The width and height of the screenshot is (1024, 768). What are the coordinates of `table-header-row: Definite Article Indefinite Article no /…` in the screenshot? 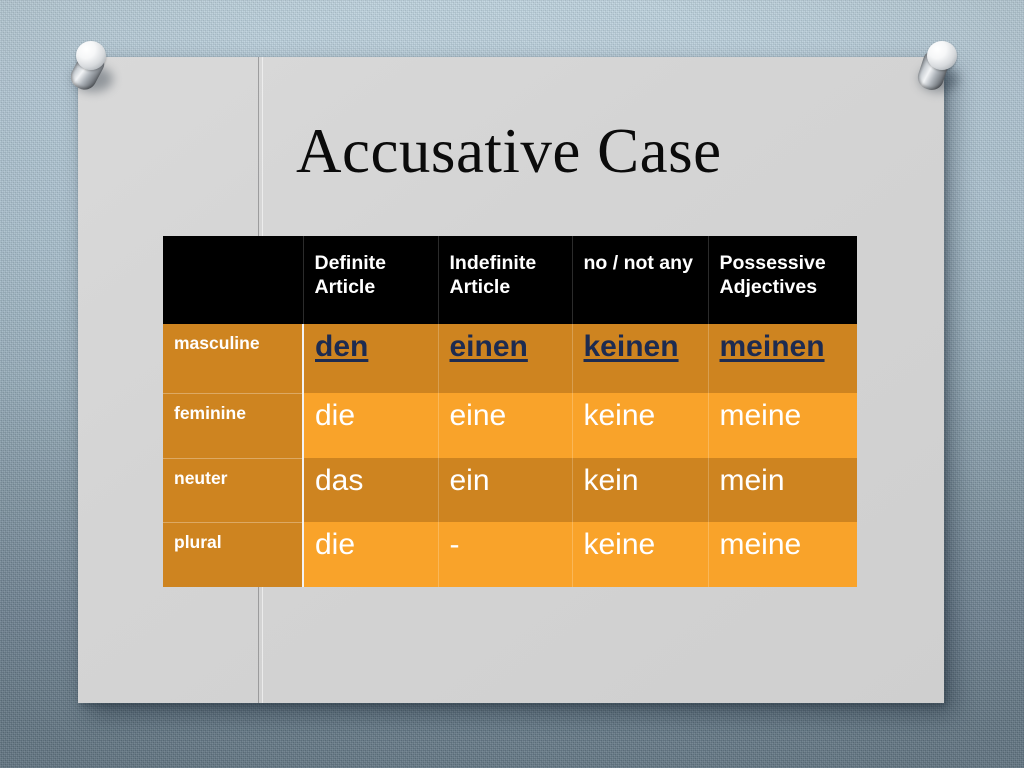 It's located at (510, 280).